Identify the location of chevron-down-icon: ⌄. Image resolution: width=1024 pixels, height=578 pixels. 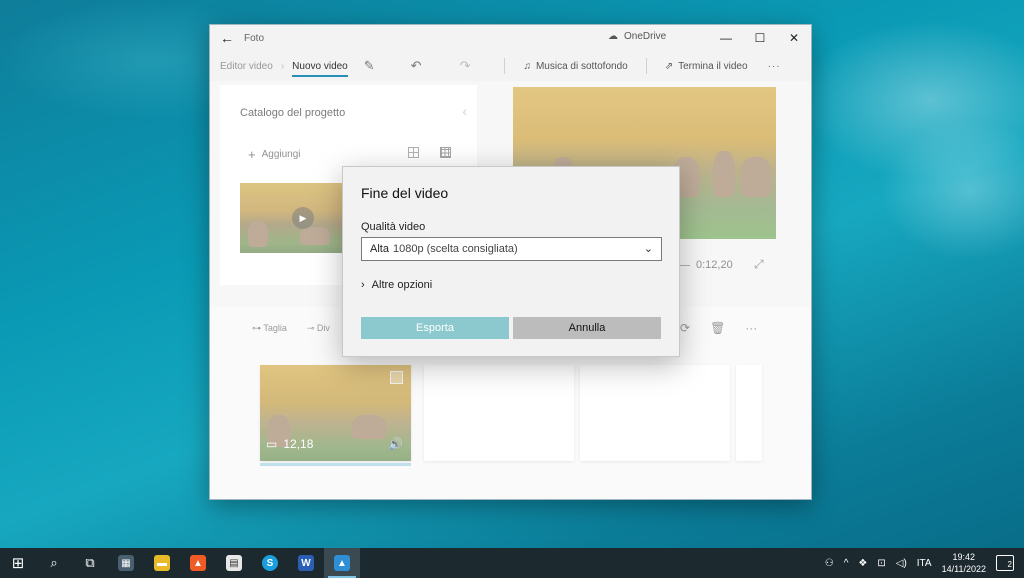
(648, 249).